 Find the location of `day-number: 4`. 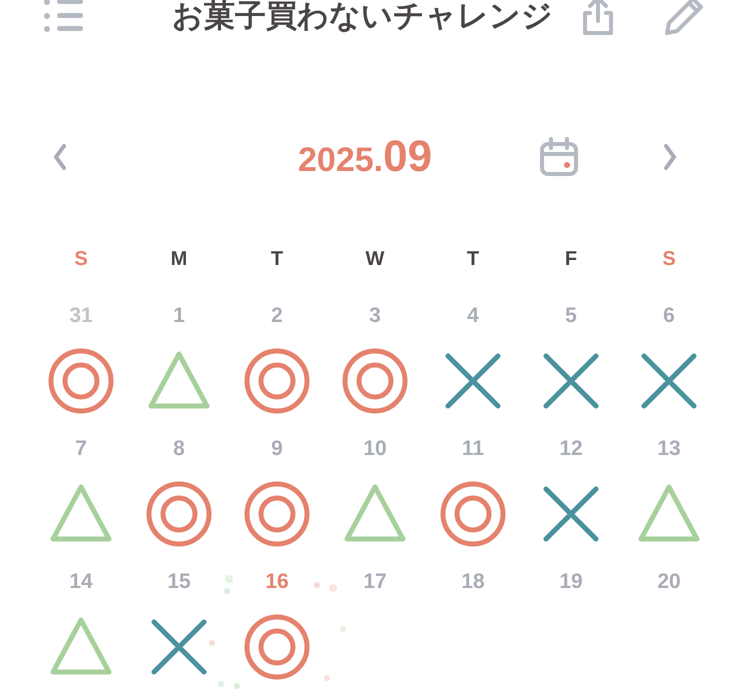

day-number: 4 is located at coordinates (473, 316).